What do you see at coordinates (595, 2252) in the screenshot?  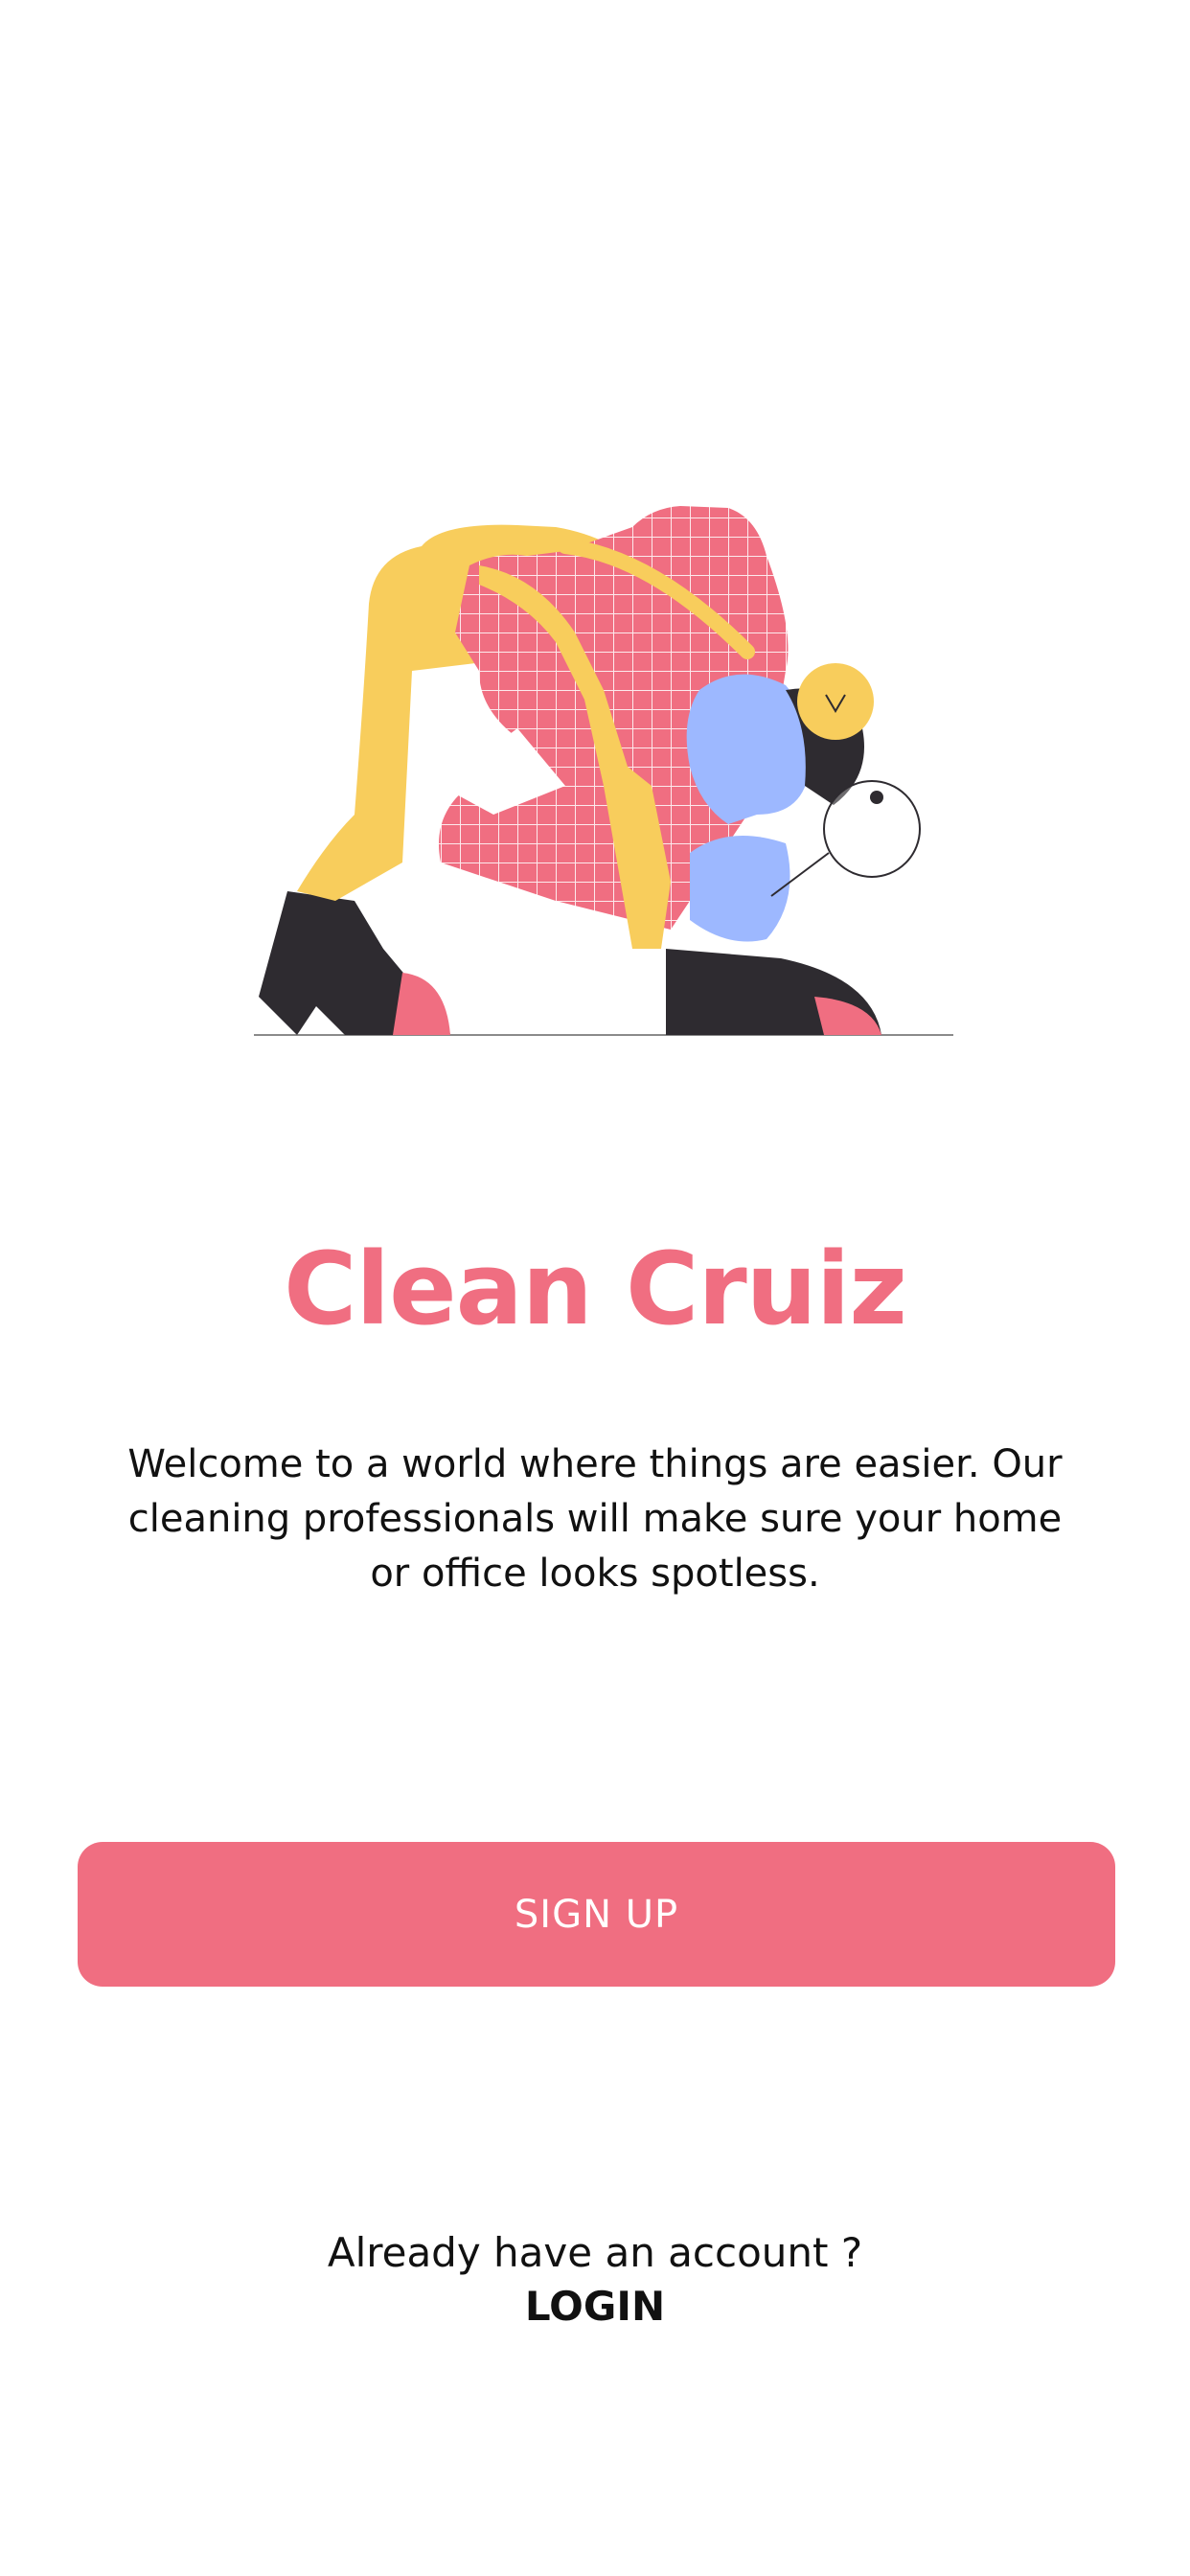 I see `login-prompt: Already have an account ?` at bounding box center [595, 2252].